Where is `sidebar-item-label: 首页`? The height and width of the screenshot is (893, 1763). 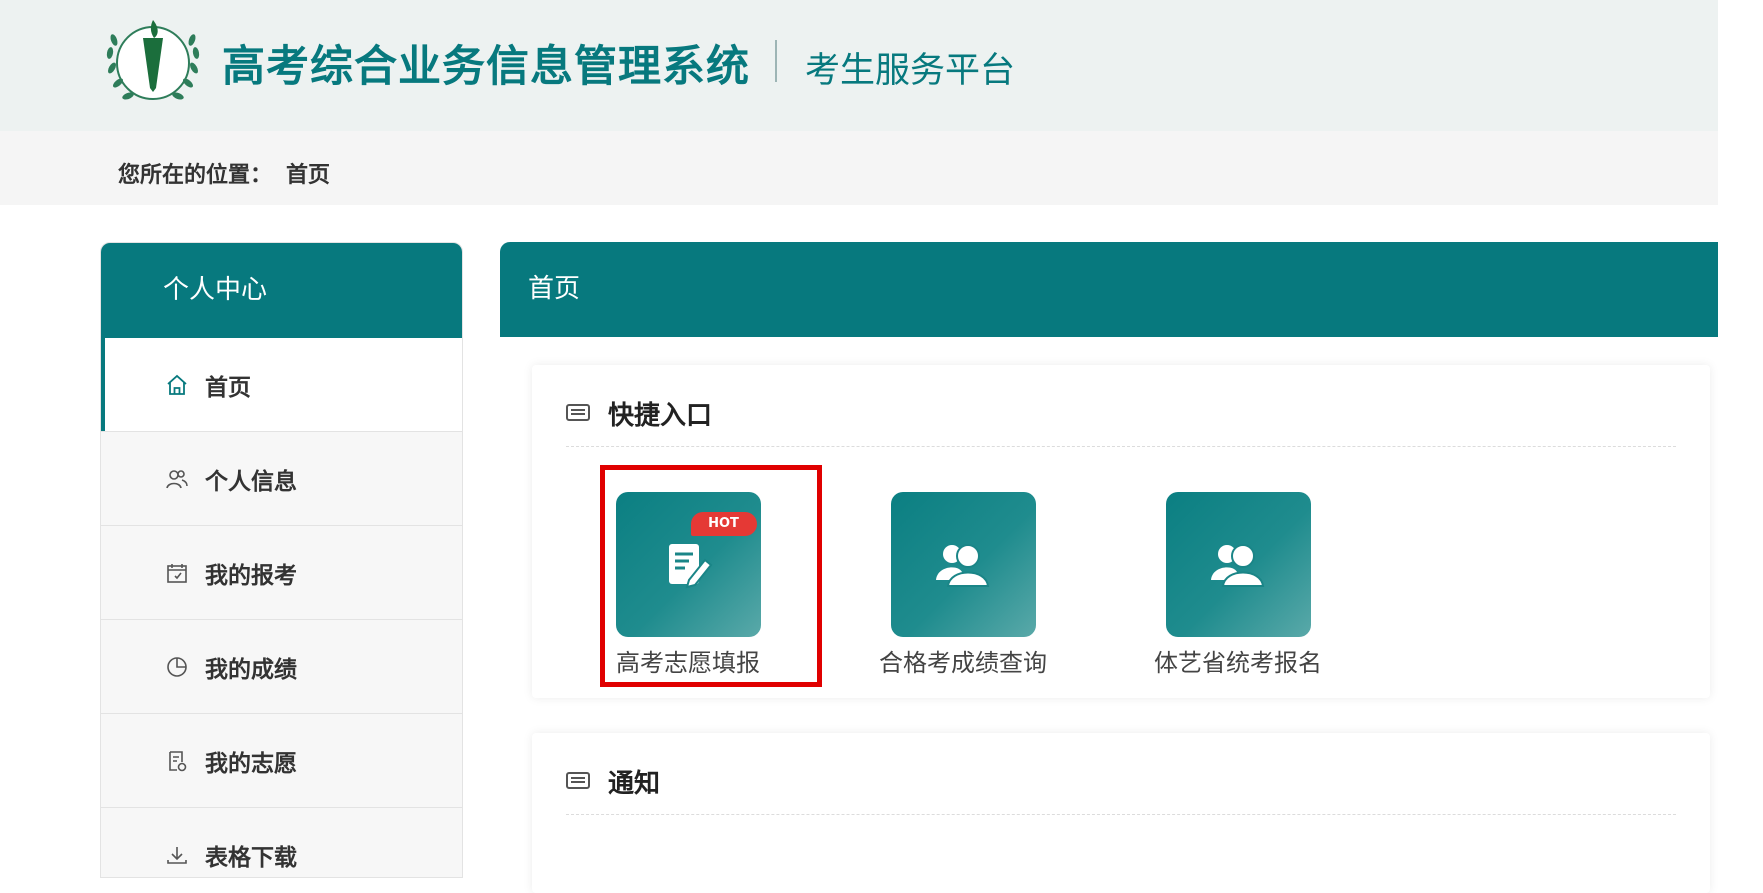
sidebar-item-label: 首页 is located at coordinates (228, 387).